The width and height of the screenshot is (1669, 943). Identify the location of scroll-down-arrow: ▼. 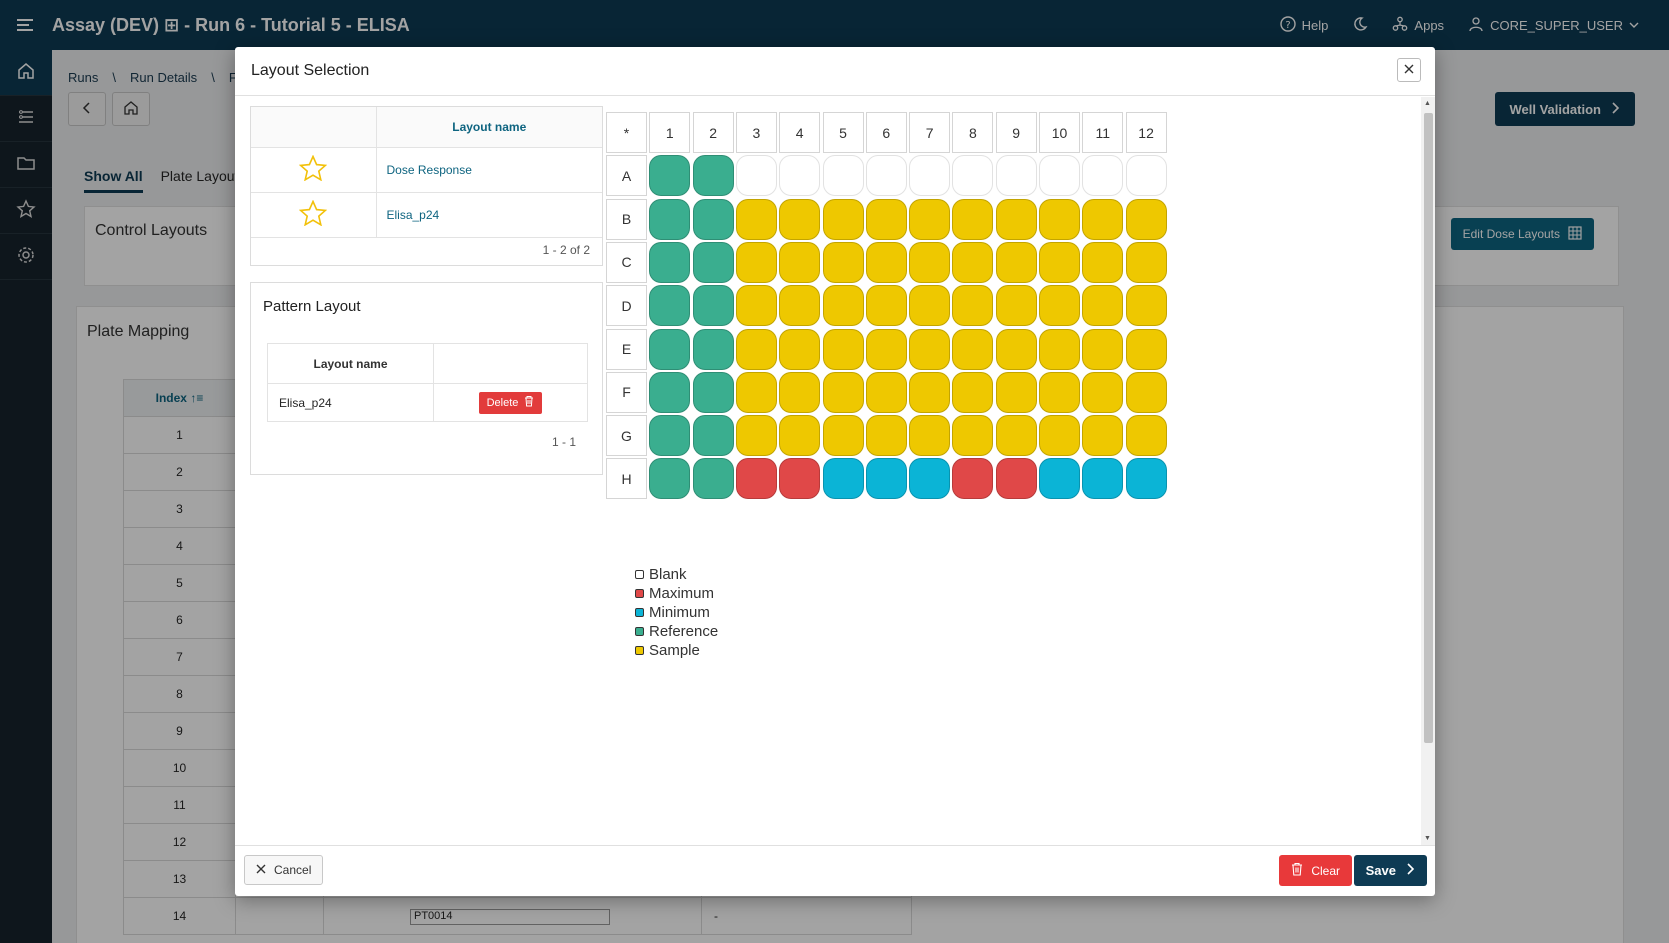
(1427, 838).